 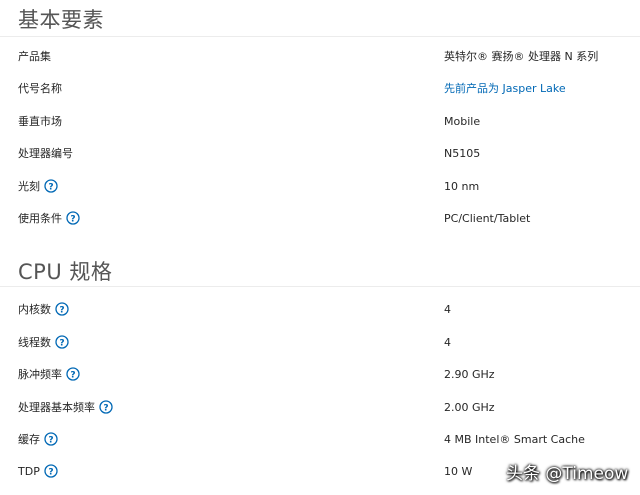 I want to click on spec-label-text: 内核数, so click(x=34, y=309).